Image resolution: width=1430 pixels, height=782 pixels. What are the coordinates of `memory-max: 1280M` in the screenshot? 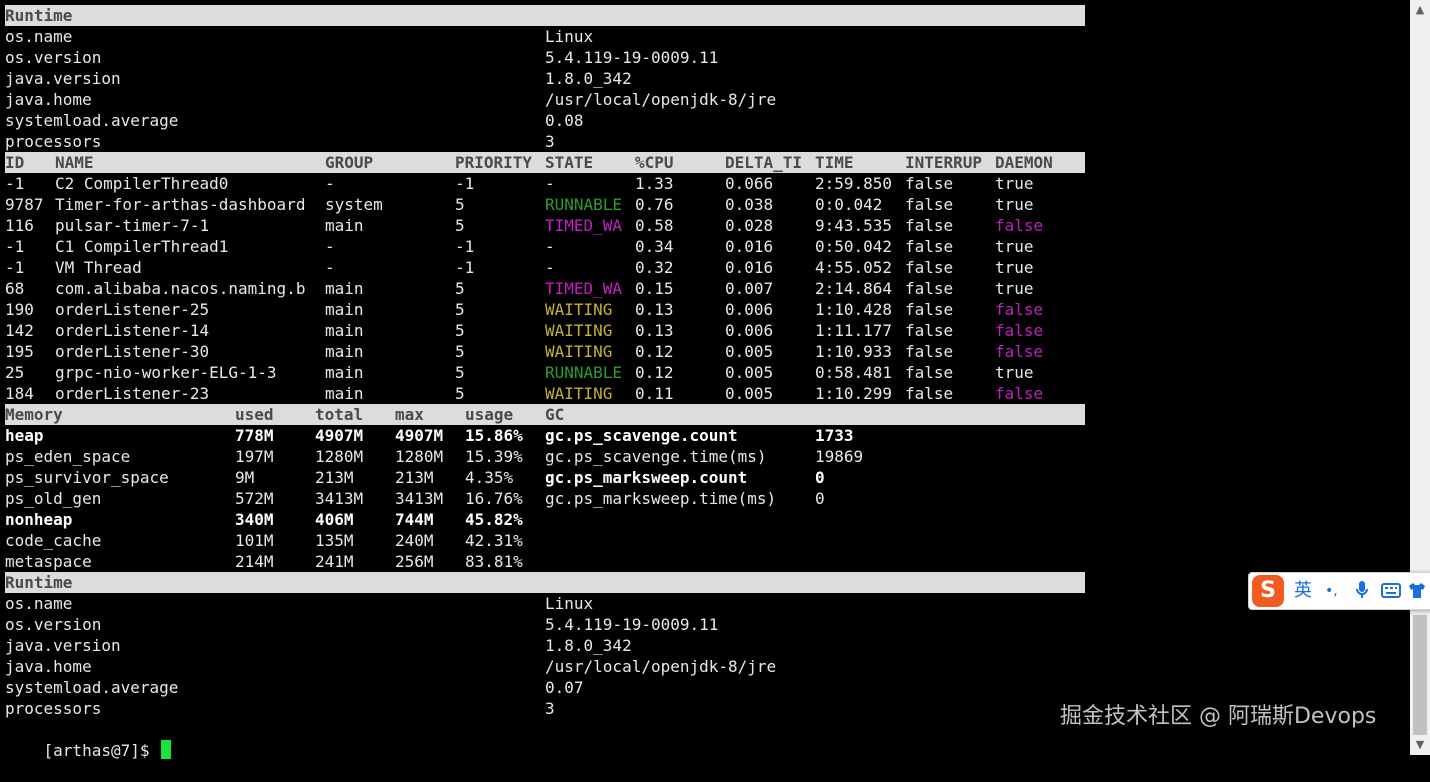 It's located at (419, 456).